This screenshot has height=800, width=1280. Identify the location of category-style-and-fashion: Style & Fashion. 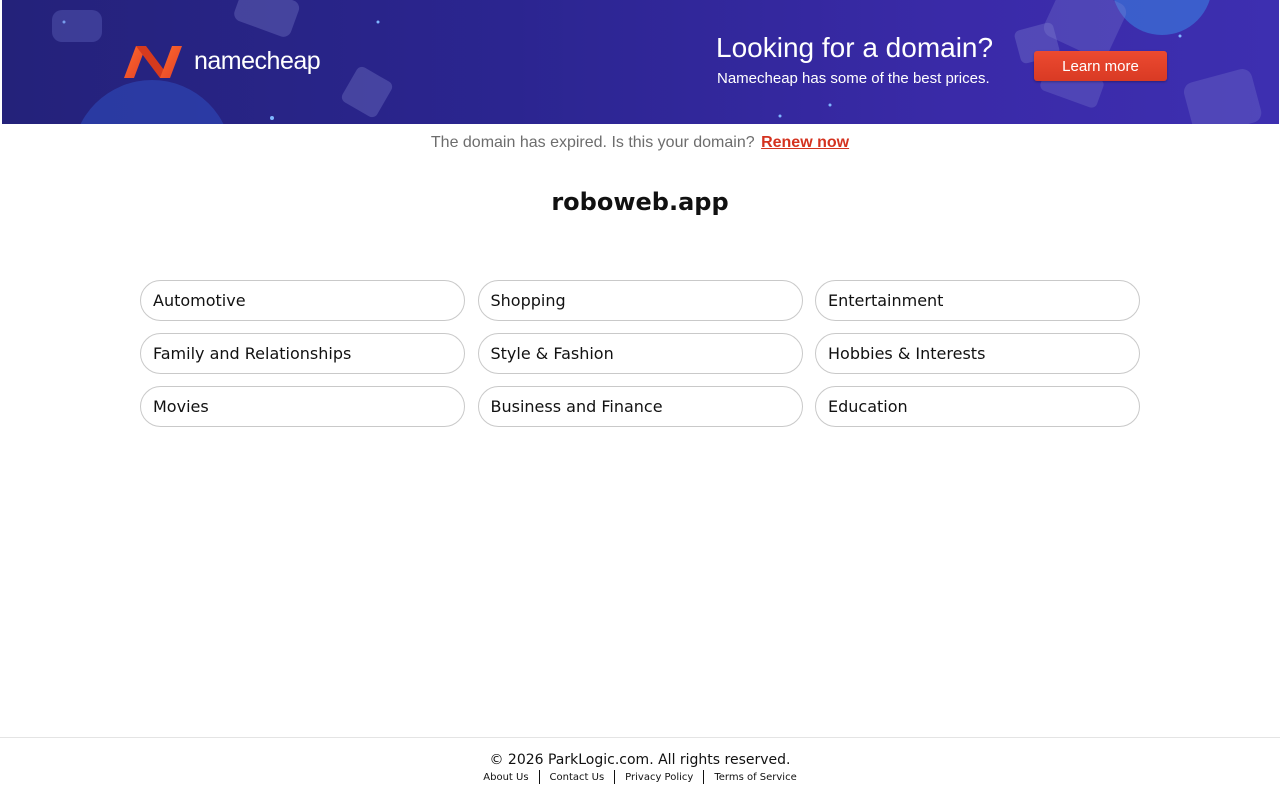
(640, 353).